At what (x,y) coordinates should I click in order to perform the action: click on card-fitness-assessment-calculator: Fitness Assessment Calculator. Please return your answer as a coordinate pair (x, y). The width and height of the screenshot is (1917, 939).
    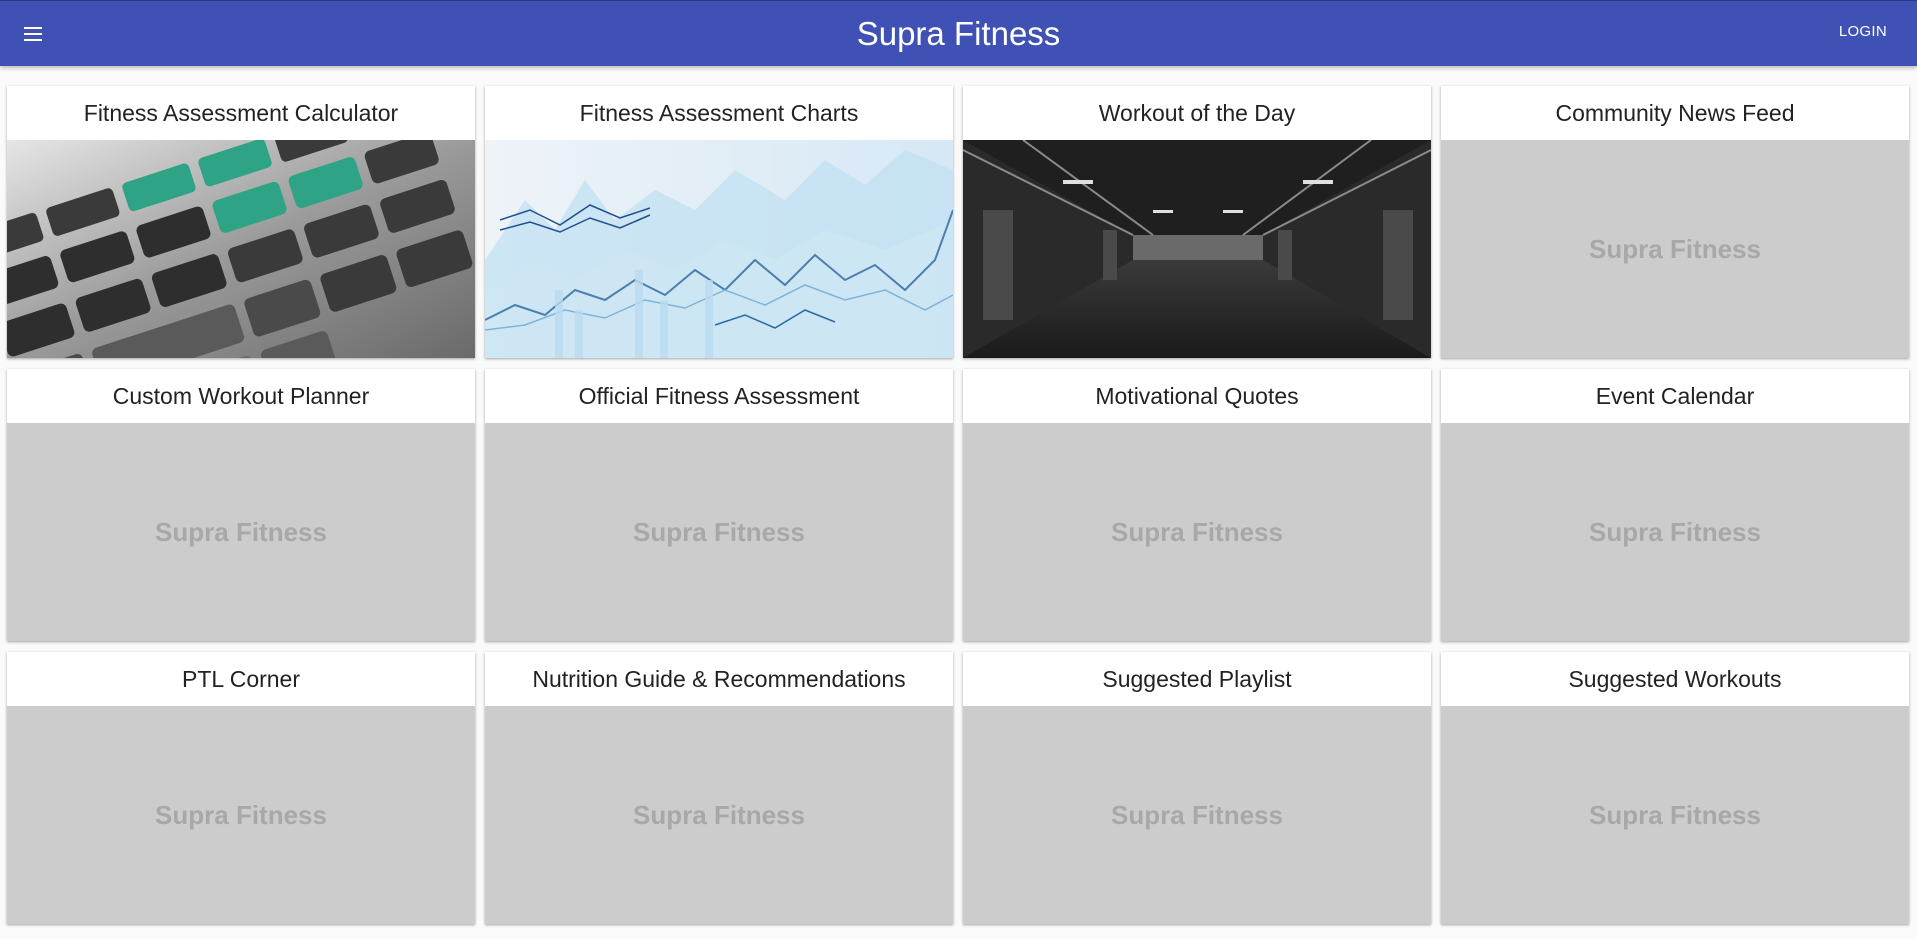
    Looking at the image, I should click on (241, 222).